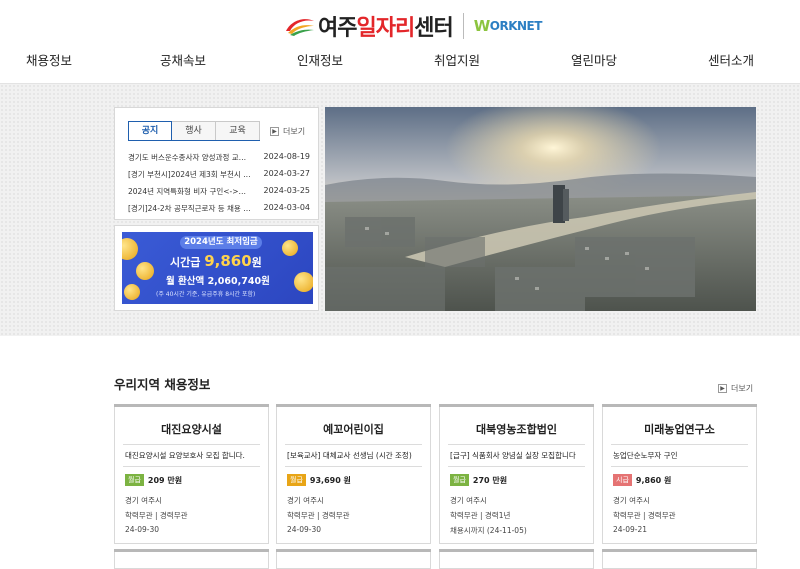 The image size is (800, 569). I want to click on job-wage: 월급 209 만원, so click(153, 480).